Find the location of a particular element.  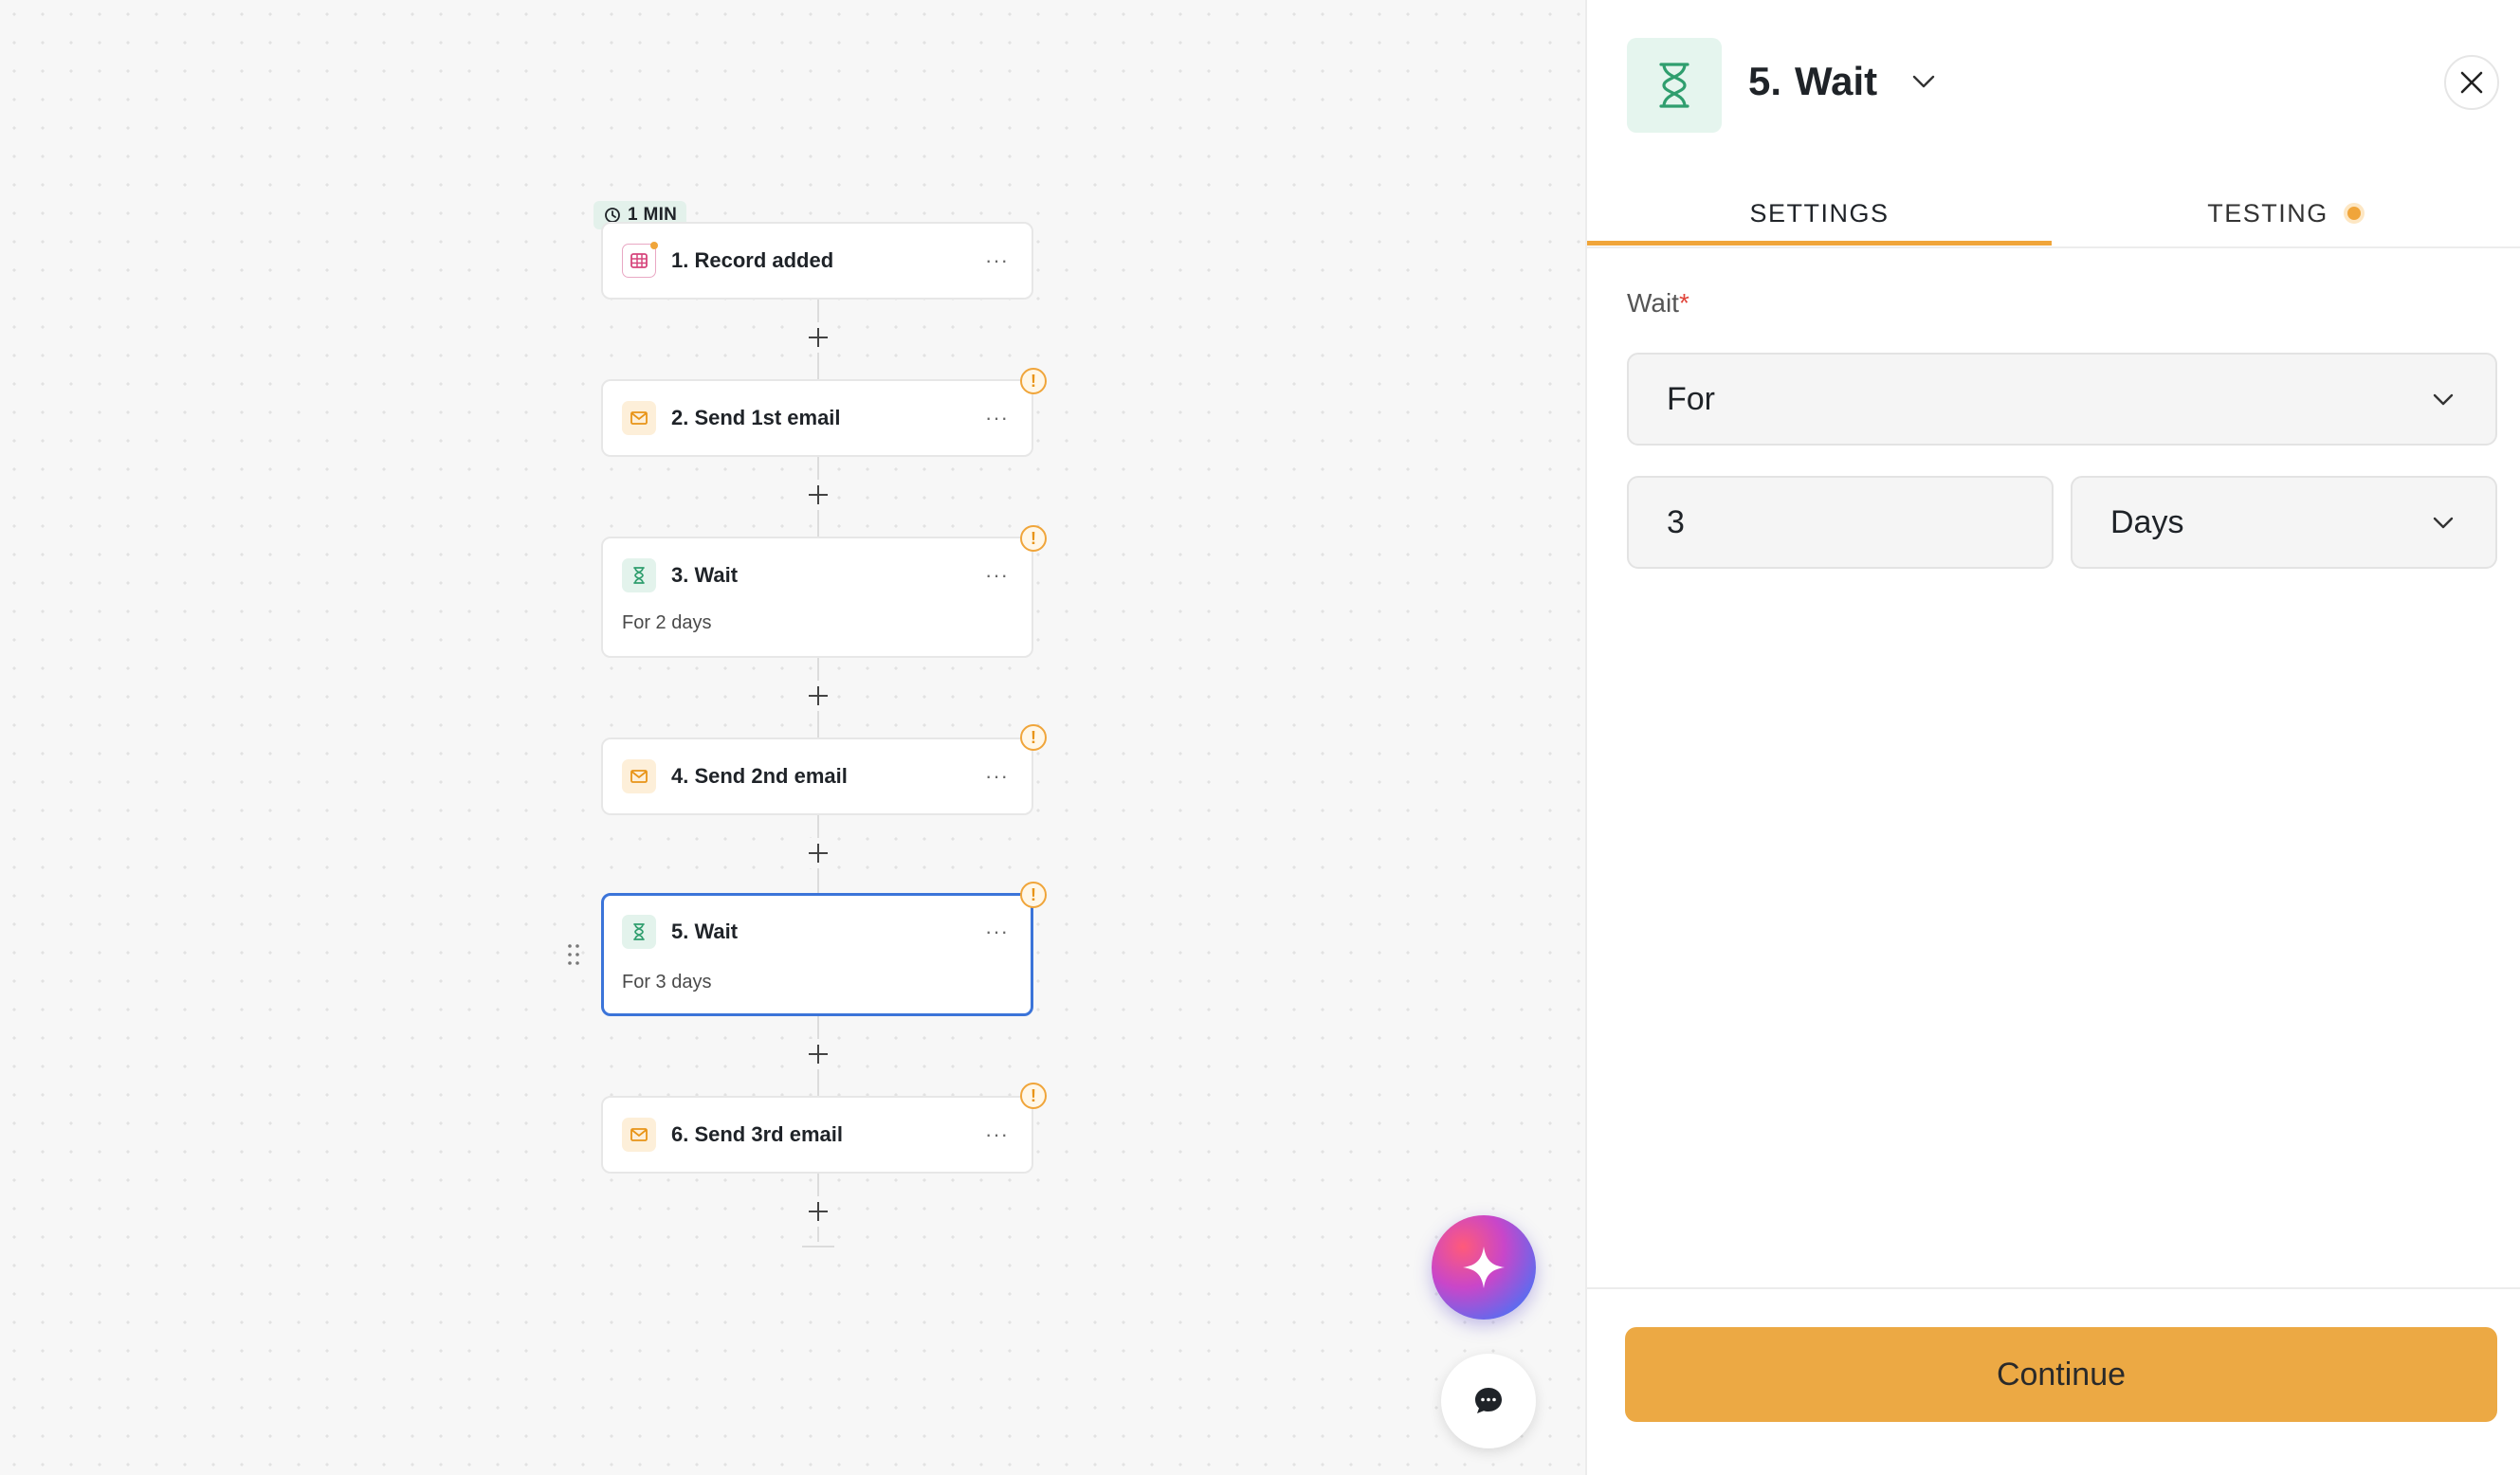

step-card-wait-5-selected: 5. Wait ··· For 3 days is located at coordinates (817, 954).